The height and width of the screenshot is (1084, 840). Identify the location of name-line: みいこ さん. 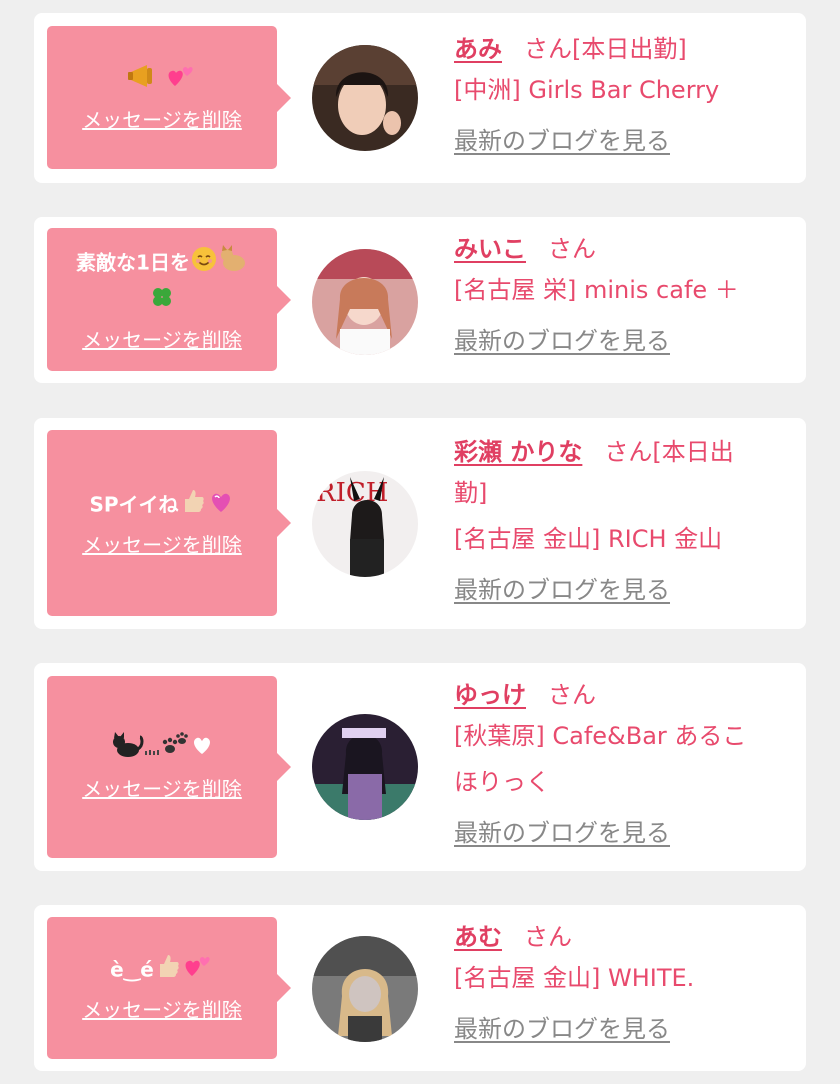
(618, 249).